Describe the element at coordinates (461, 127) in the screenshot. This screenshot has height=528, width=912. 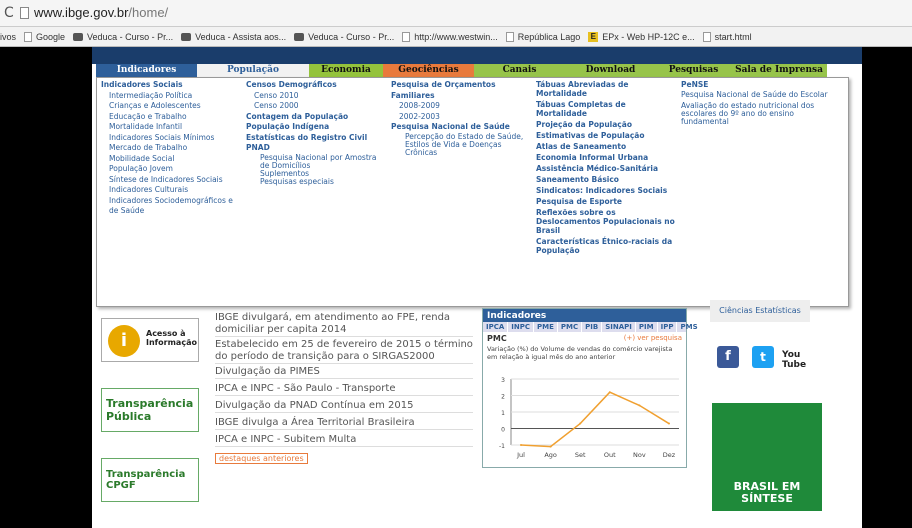
I see `menu-heading: Pesquisa Nacional de Saúde` at that location.